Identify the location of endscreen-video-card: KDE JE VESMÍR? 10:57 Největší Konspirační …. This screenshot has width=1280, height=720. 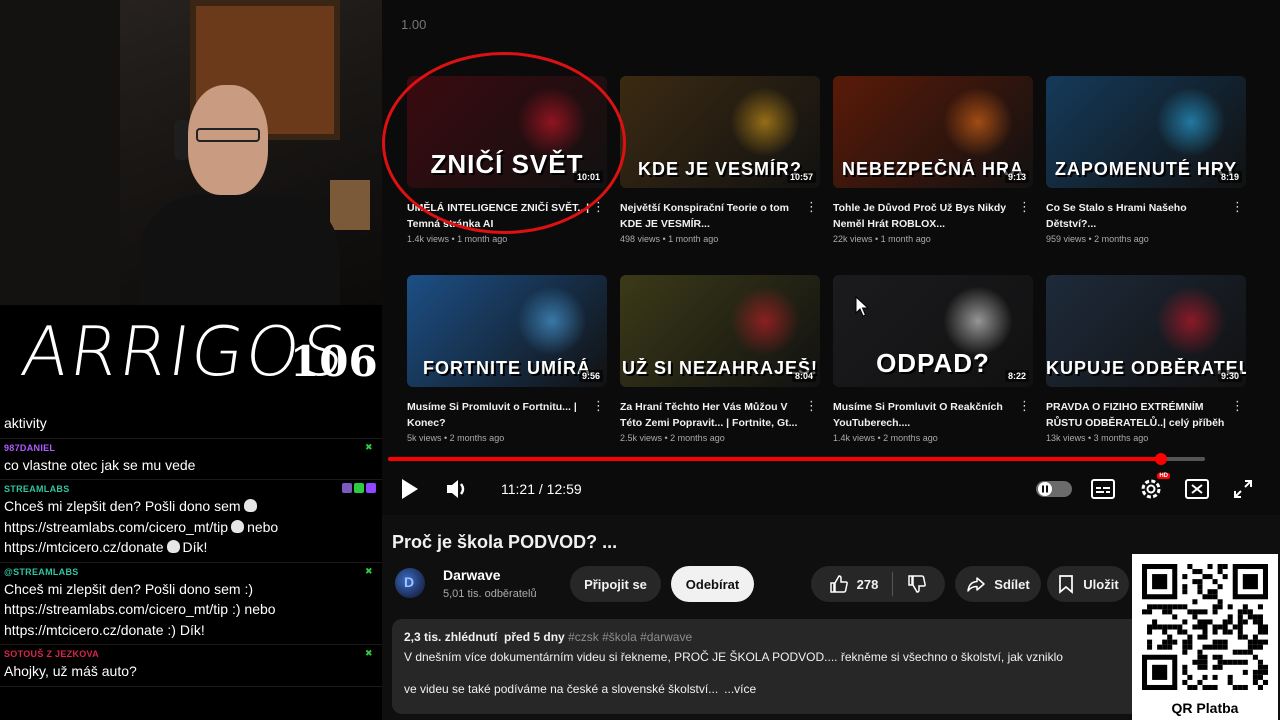
(720, 160).